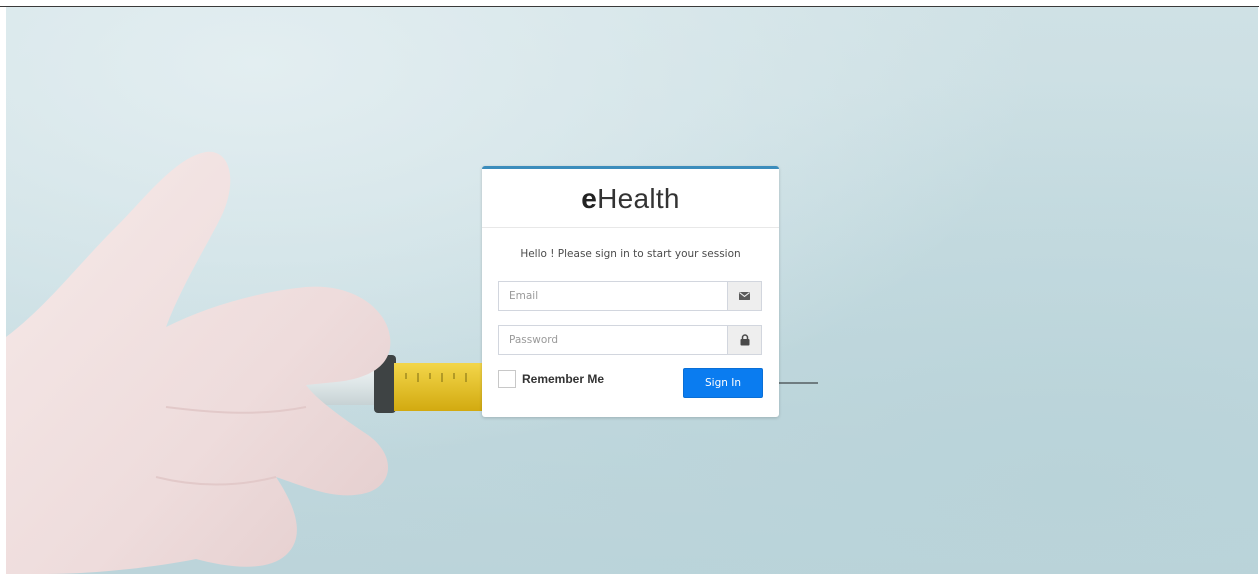 This screenshot has width=1259, height=574. I want to click on envelope-icon, so click(744, 296).